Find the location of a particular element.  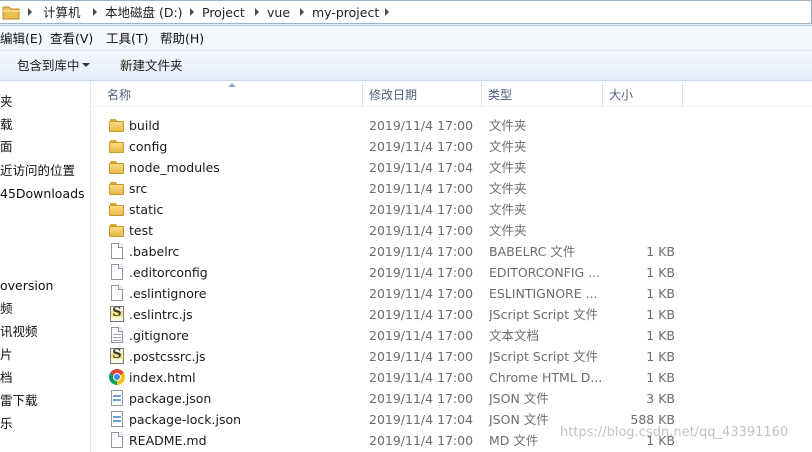

file-row: static 2019/11/4 17:00 文件夹 is located at coordinates (451, 209).